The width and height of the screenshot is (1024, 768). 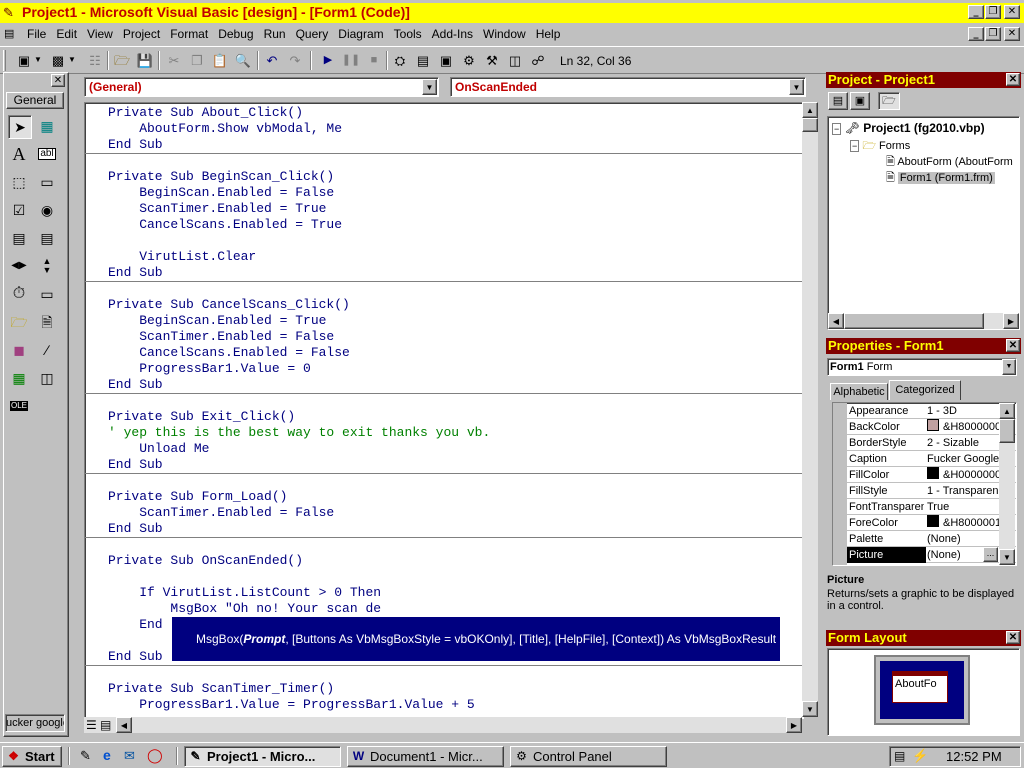 I want to click on project-explorer-icon: ⛭, so click(x=400, y=60).